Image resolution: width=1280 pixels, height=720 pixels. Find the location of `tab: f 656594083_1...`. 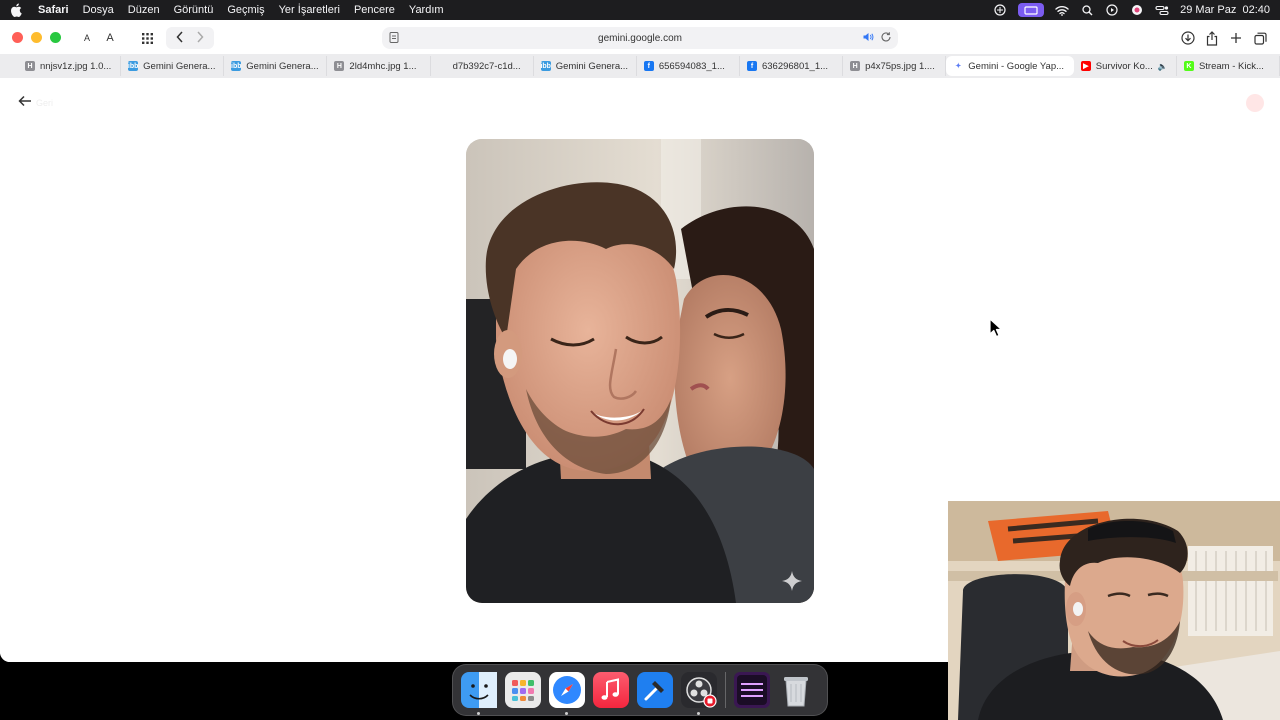

tab: f 656594083_1... is located at coordinates (688, 66).